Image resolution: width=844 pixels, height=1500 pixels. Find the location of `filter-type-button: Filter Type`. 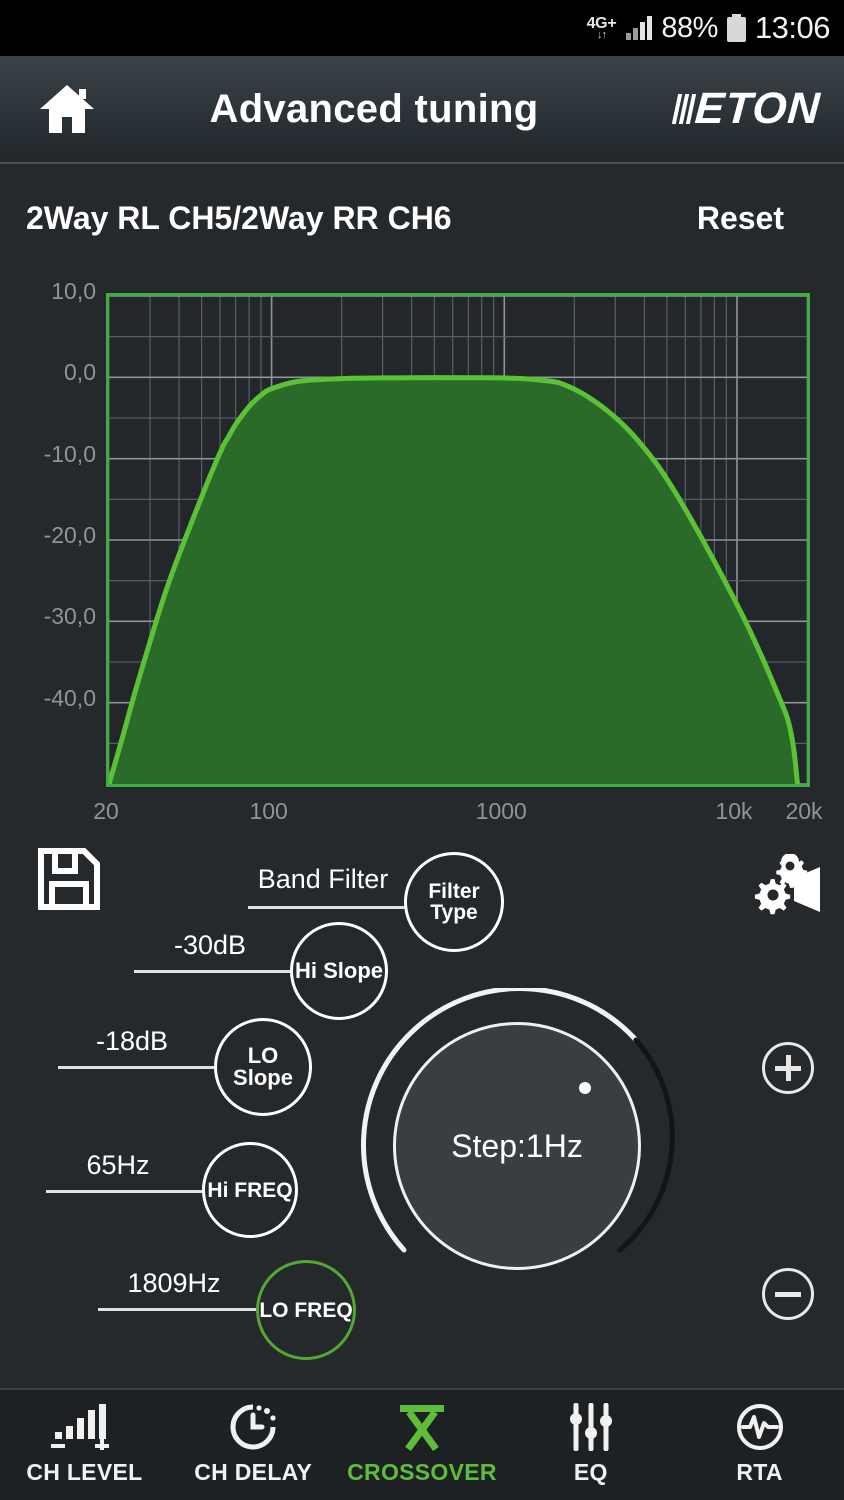

filter-type-button: Filter Type is located at coordinates (454, 902).